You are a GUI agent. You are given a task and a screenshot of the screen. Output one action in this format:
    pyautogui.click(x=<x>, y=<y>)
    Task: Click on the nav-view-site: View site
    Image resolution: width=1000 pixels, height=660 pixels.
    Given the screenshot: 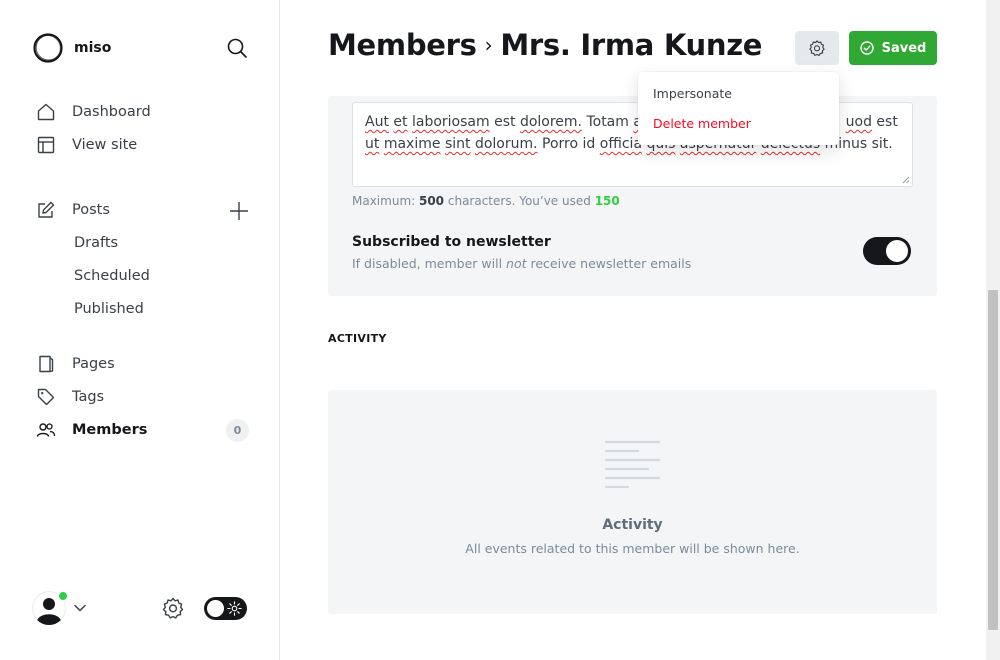 What is the action you would take?
    pyautogui.click(x=86, y=145)
    